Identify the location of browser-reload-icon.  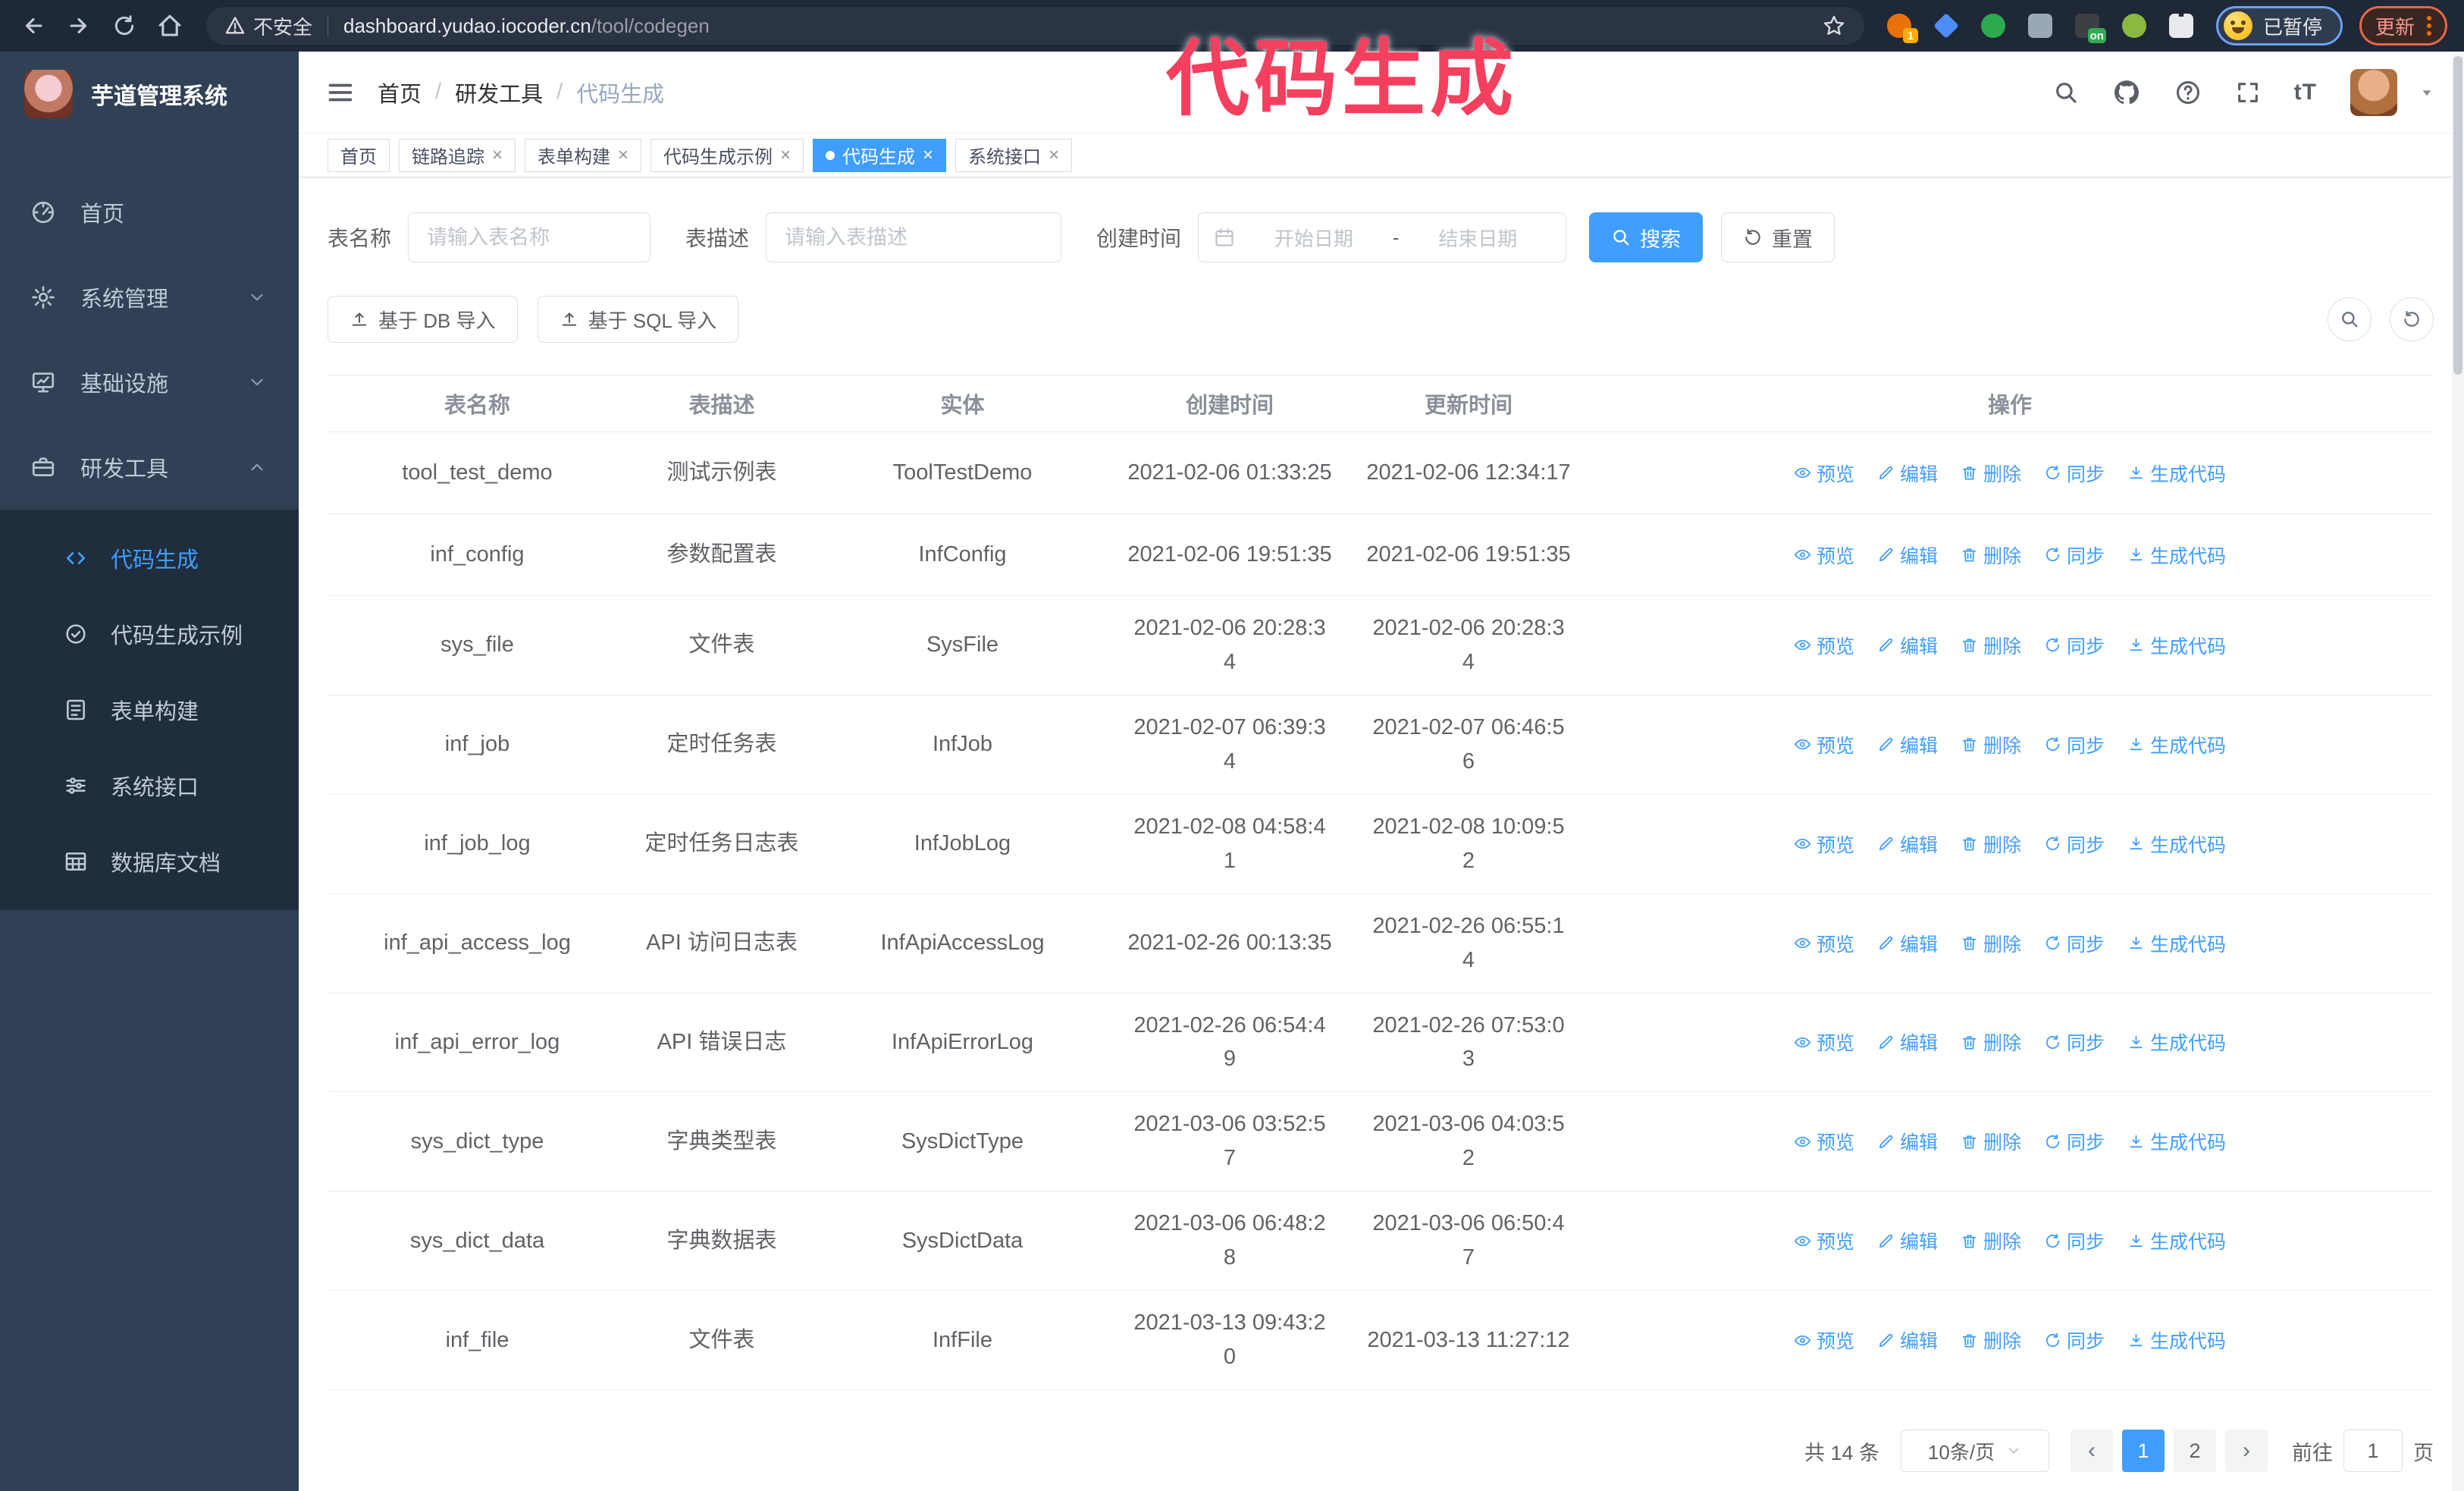
(124, 25).